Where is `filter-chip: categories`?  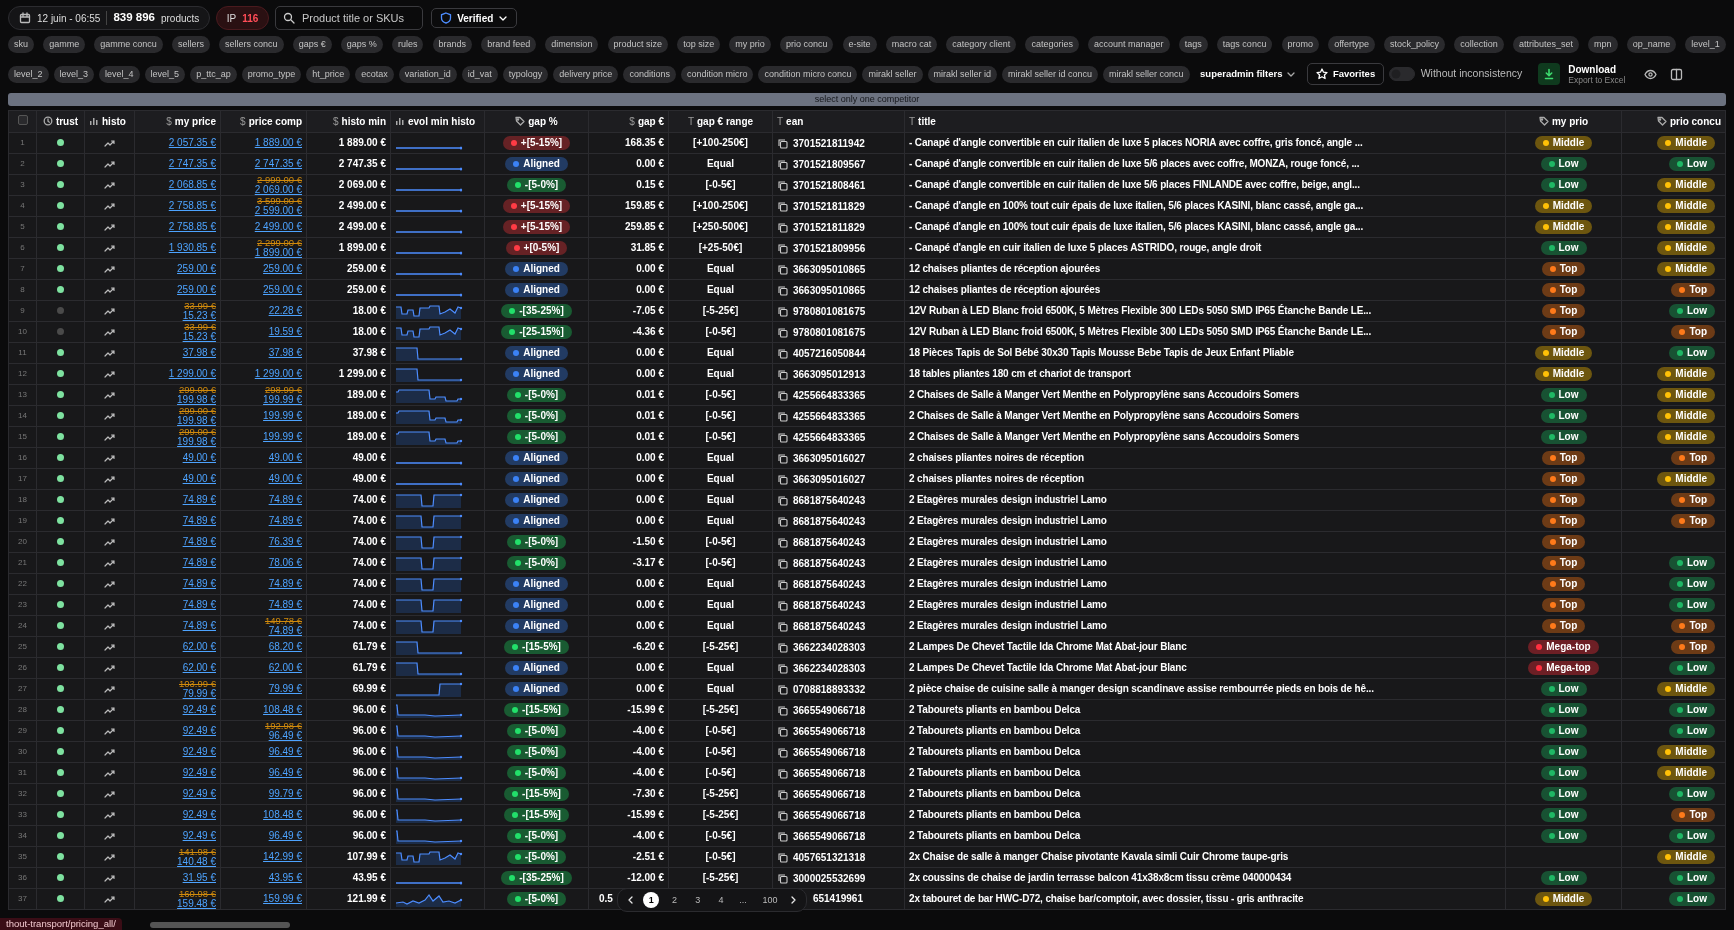 filter-chip: categories is located at coordinates (1052, 44).